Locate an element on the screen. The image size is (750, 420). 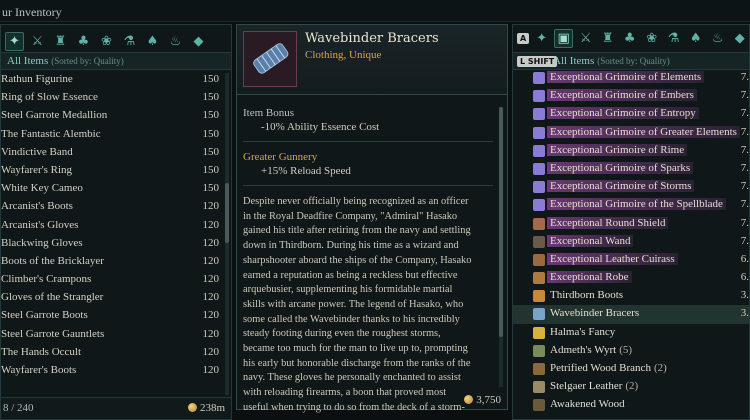
right-category-tabs: A ✦ ▣ ⚔ ♜ ♣ ❀ ⚗ ♠ ♨ ◆ is located at coordinates (633, 38).